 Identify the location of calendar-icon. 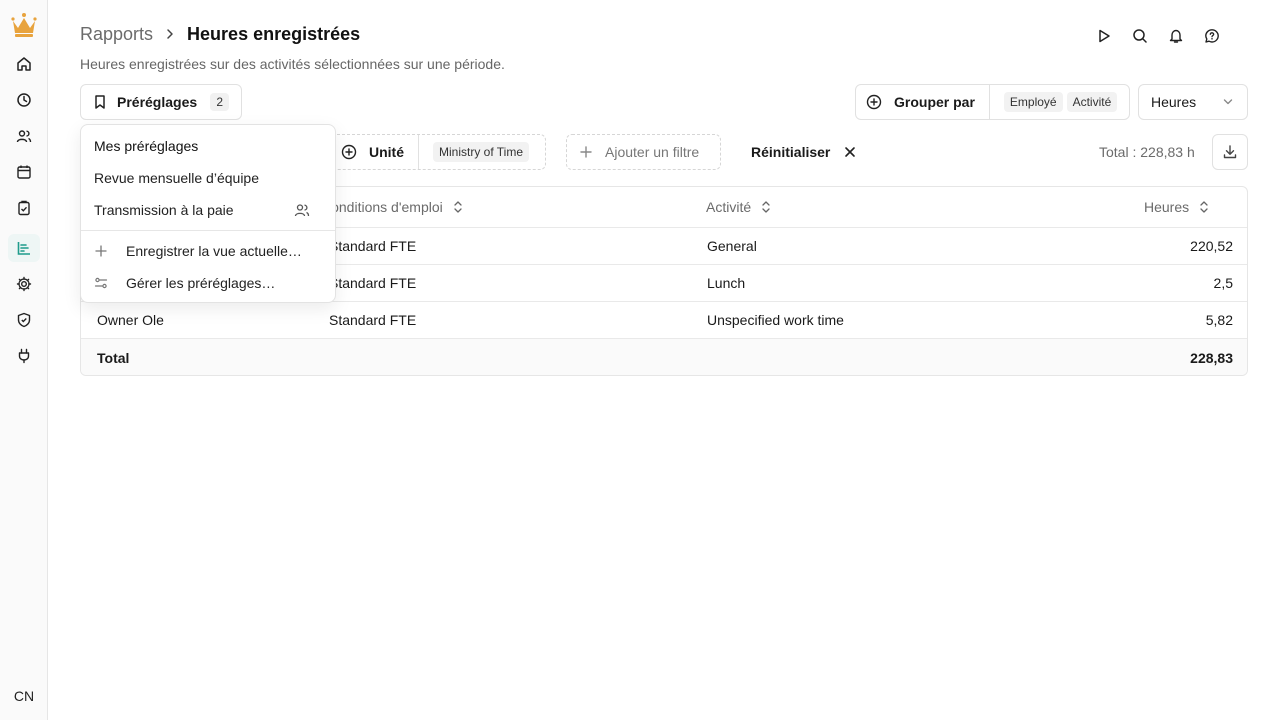
(24, 172).